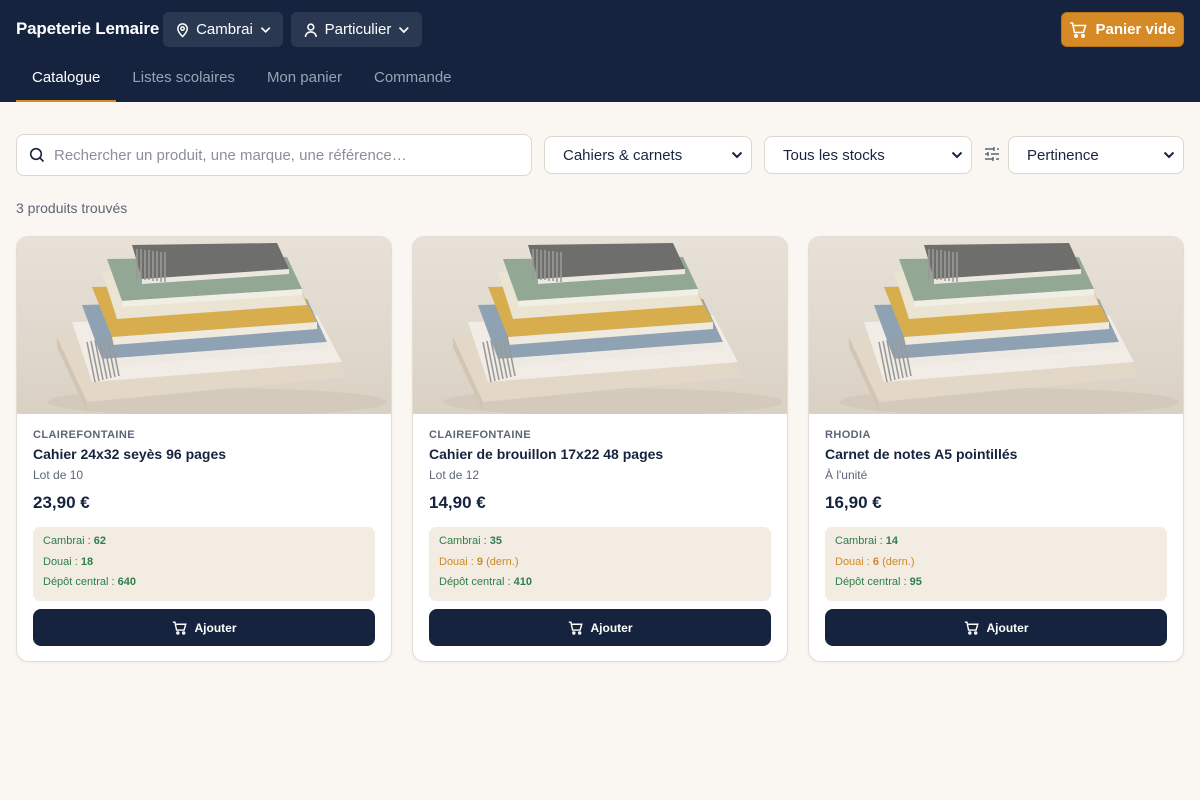  I want to click on stock-line: Dépôt central : 410, so click(600, 586).